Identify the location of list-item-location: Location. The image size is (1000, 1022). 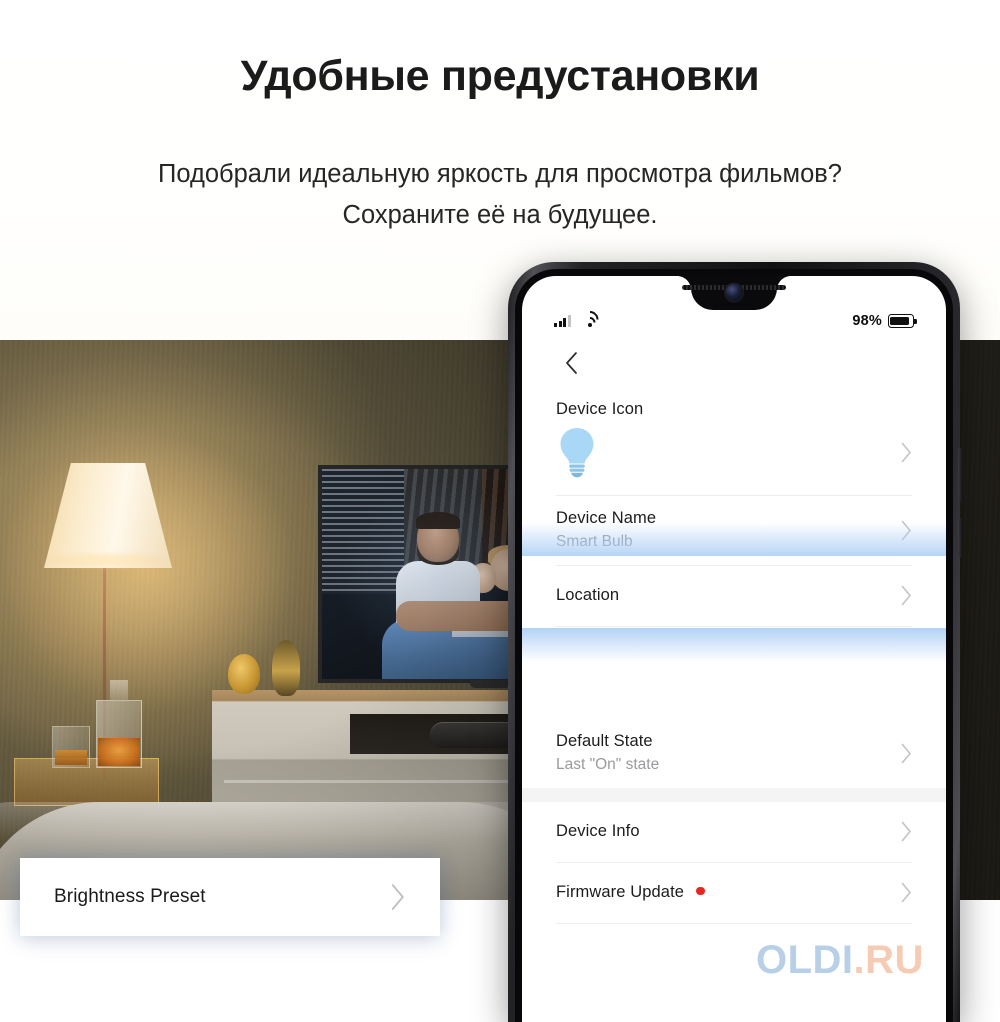
(734, 596).